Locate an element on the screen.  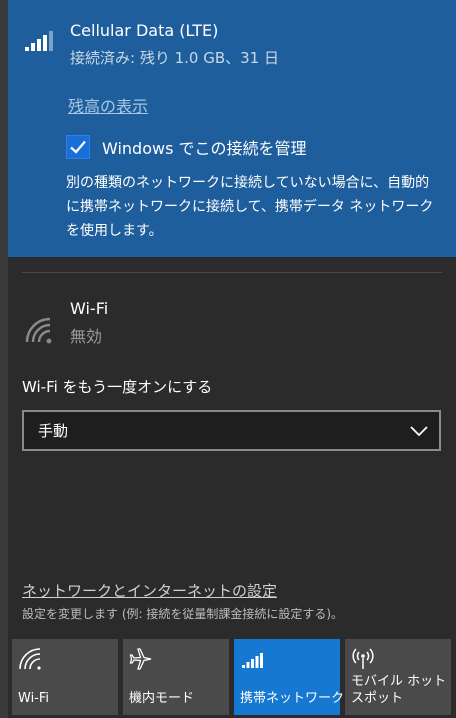
manage-connection-label: Windows でこの接続を管理 is located at coordinates (204, 148).